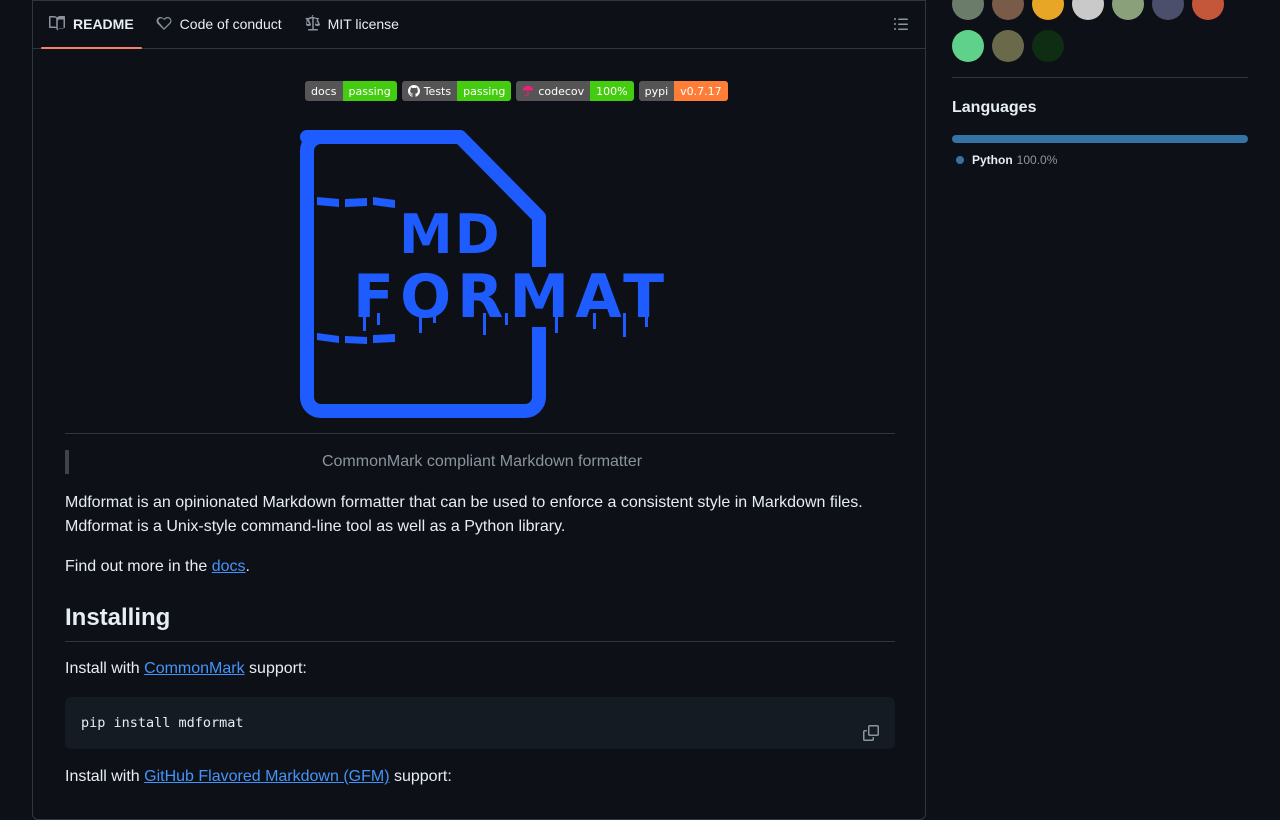 The width and height of the screenshot is (1280, 820). I want to click on commonmark-link: CommonMark, so click(194, 668).